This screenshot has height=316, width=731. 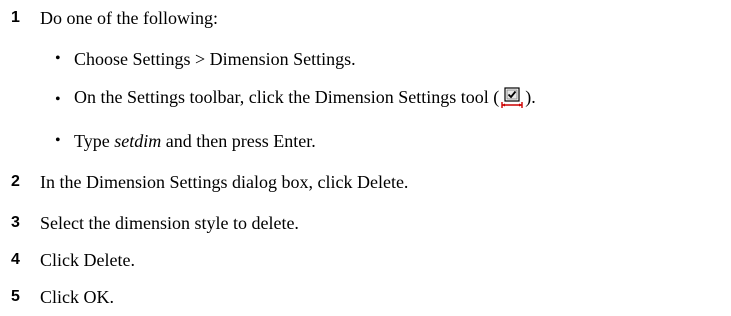 I want to click on substep-text-pre: Type, so click(x=94, y=140).